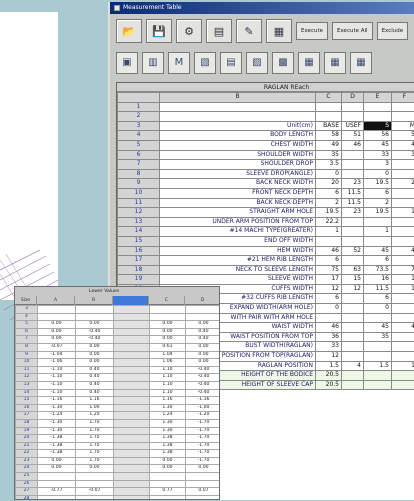 The width and height of the screenshot is (414, 501). What do you see at coordinates (117, 423) in the screenshot?
I see `table-row: 18 -1.30 1.70 1.30 -1.70` at bounding box center [117, 423].